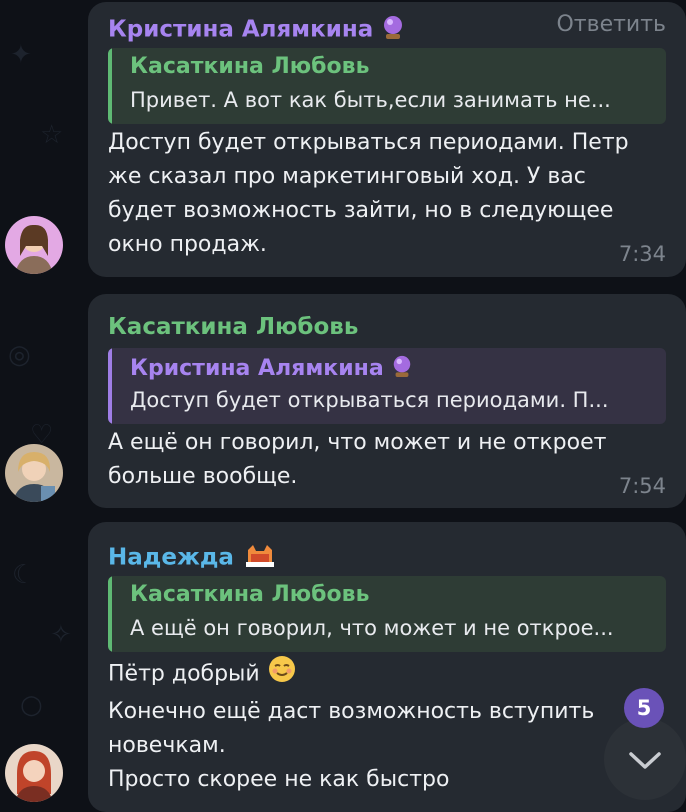  Describe the element at coordinates (642, 254) in the screenshot. I see `message-time: 7:34` at that location.